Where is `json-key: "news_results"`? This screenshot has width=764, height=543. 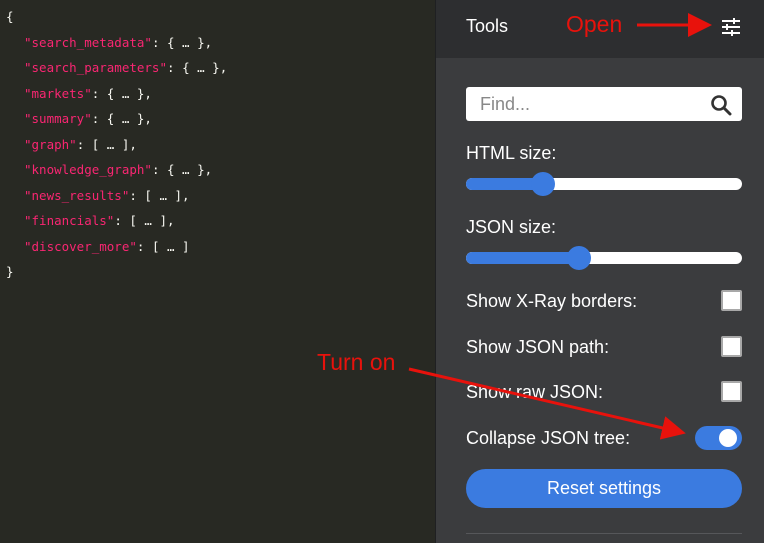
json-key: "news_results" is located at coordinates (77, 195).